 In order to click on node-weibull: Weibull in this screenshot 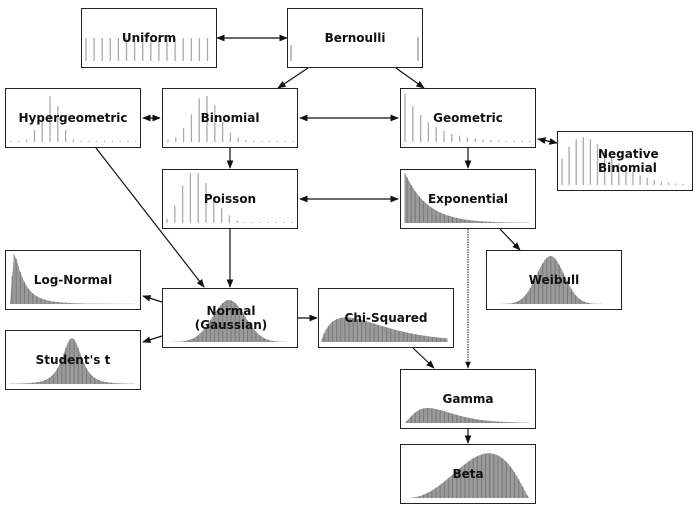, I will do `click(554, 280)`.